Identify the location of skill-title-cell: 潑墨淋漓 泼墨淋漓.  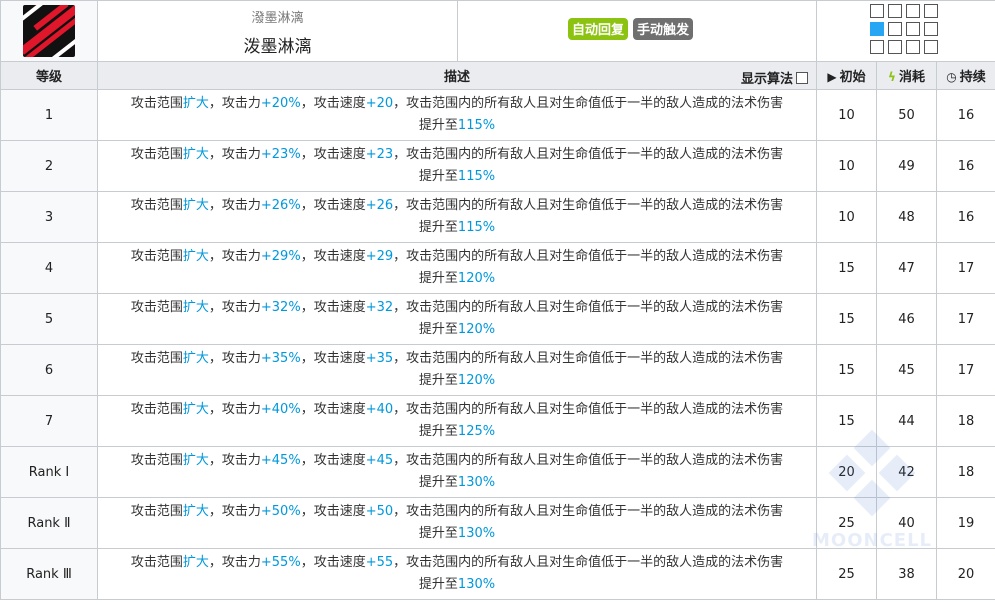
(277, 31).